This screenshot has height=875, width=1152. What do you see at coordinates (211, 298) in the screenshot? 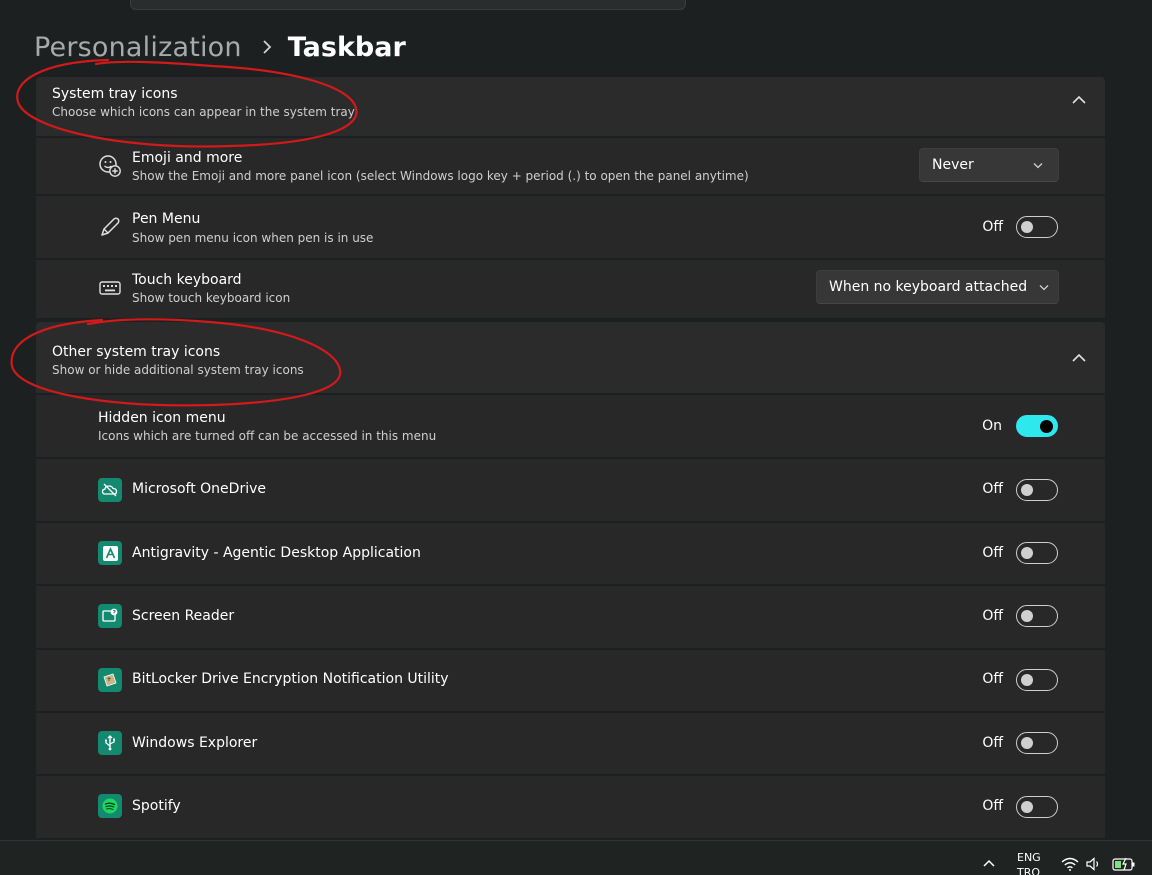
I see `setting-description: Show touch keyboard icon` at bounding box center [211, 298].